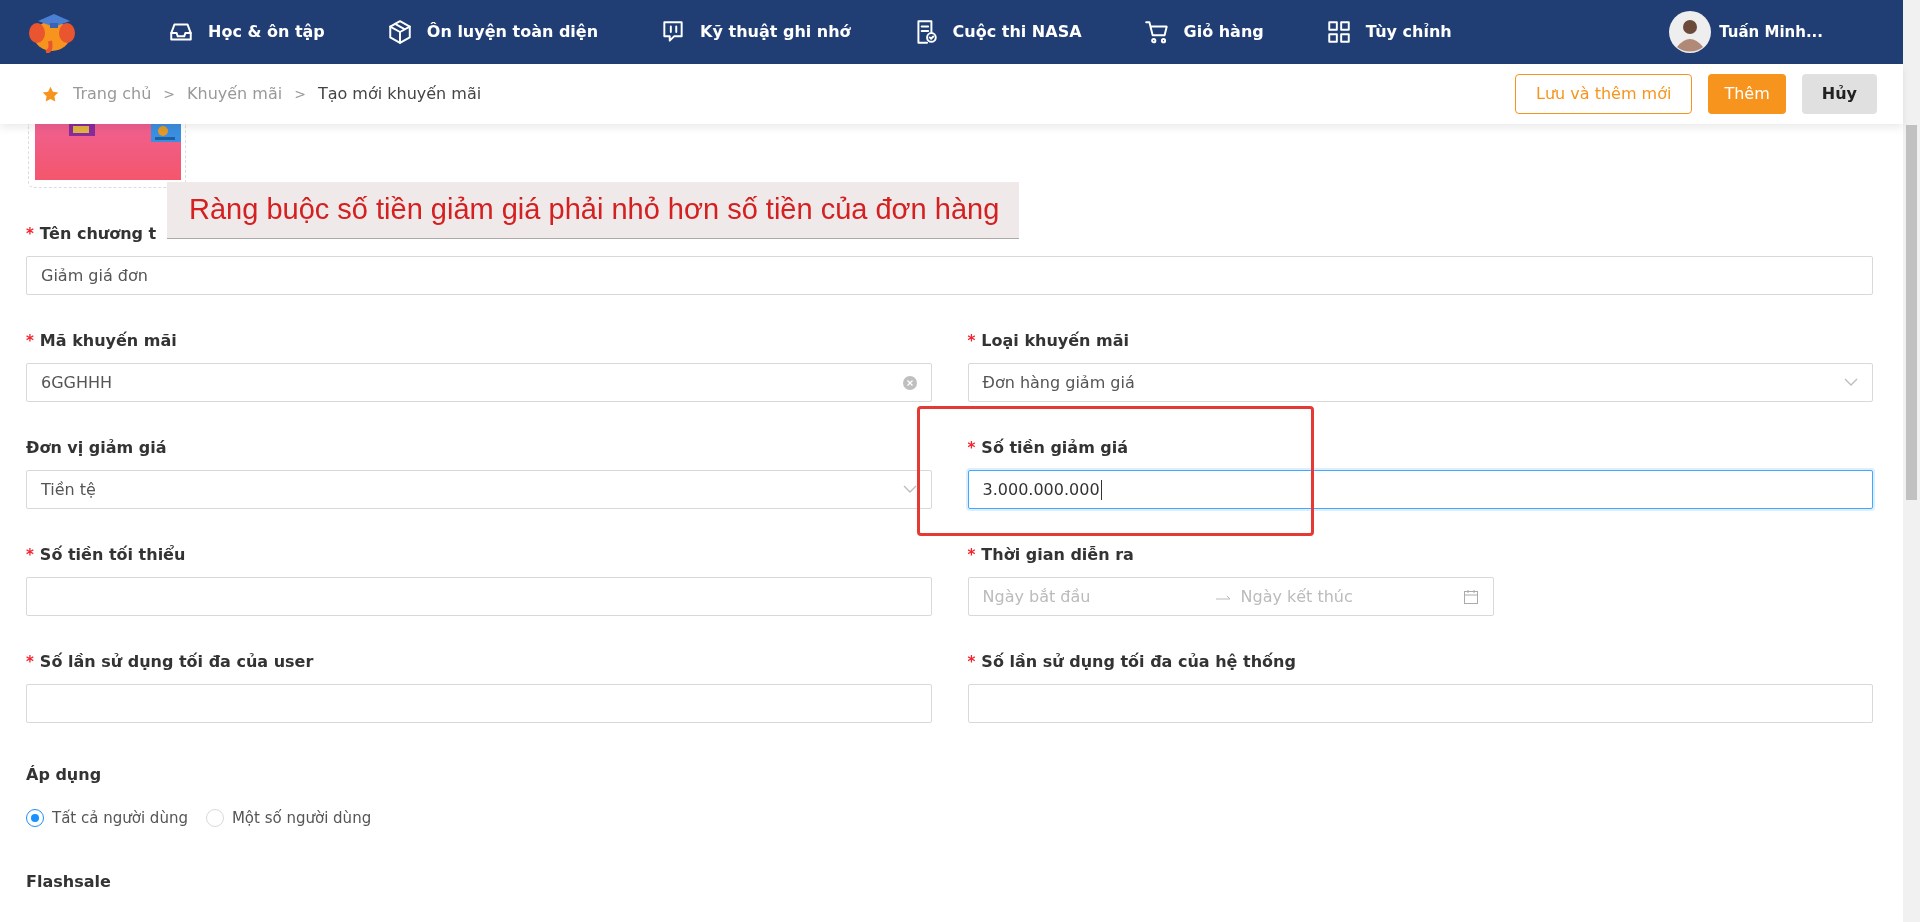 The height and width of the screenshot is (922, 1920). What do you see at coordinates (1470, 596) in the screenshot?
I see `calendar-icon` at bounding box center [1470, 596].